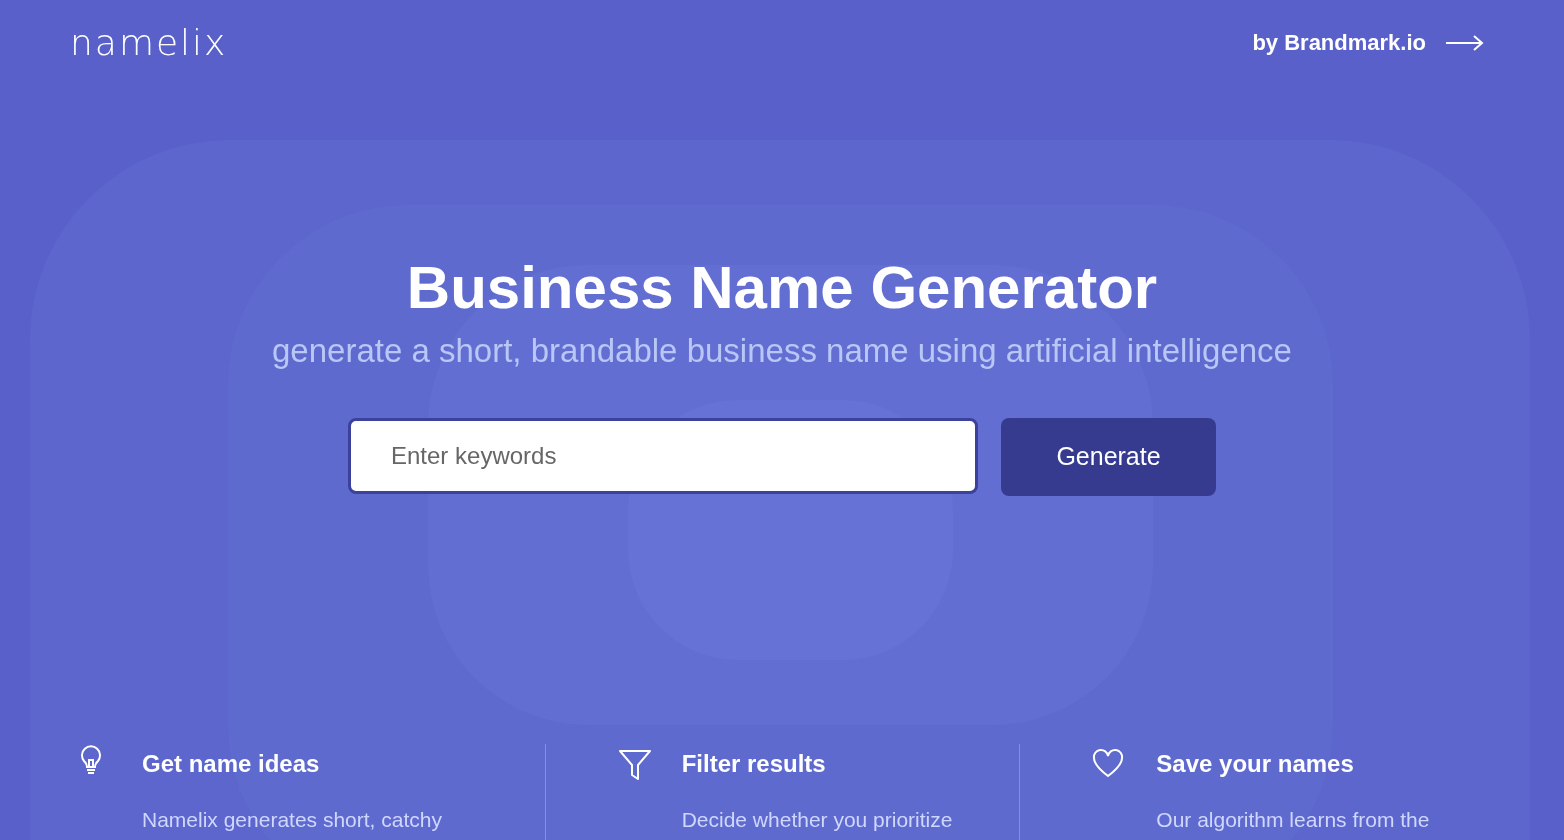  What do you see at coordinates (754, 764) in the screenshot?
I see `feature-title: Filter results` at bounding box center [754, 764].